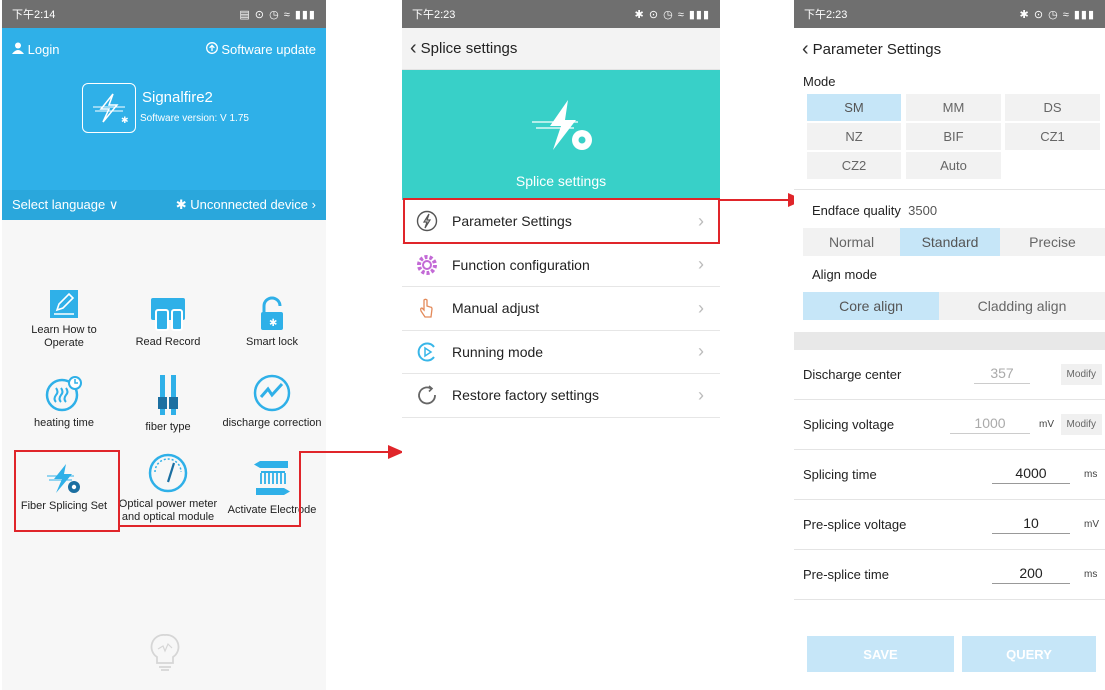 The height and width of the screenshot is (690, 1105). What do you see at coordinates (20, 49) in the screenshot?
I see `user-icon` at bounding box center [20, 49].